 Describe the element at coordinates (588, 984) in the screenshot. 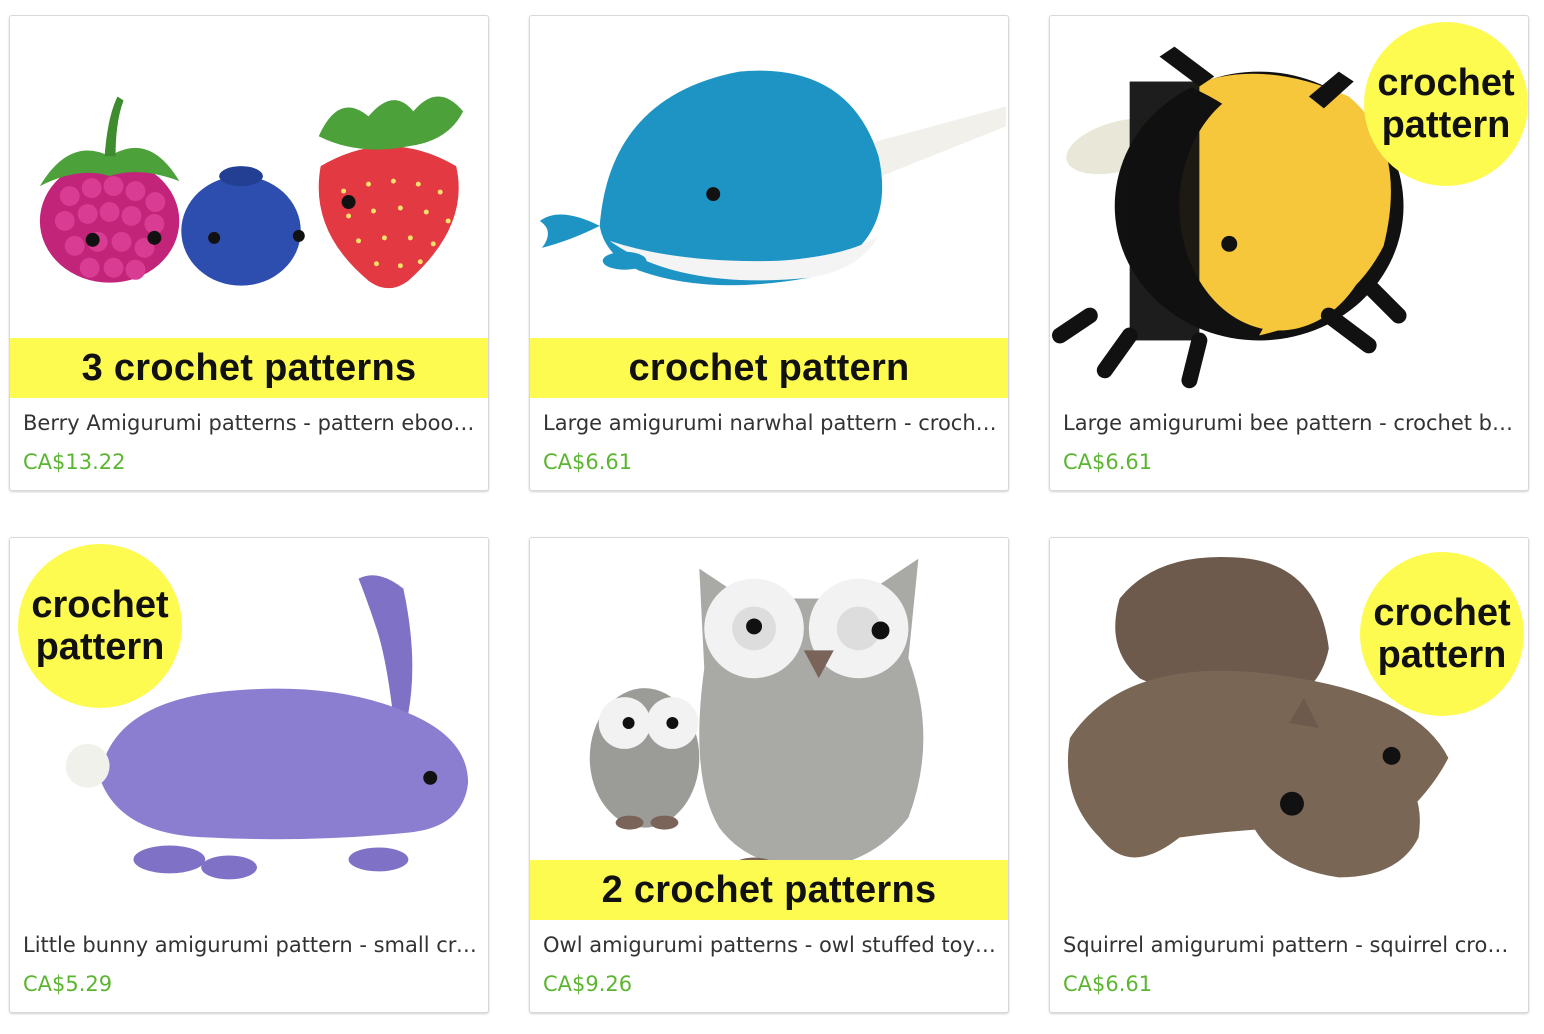

I see `product-price: CA$9.26` at that location.